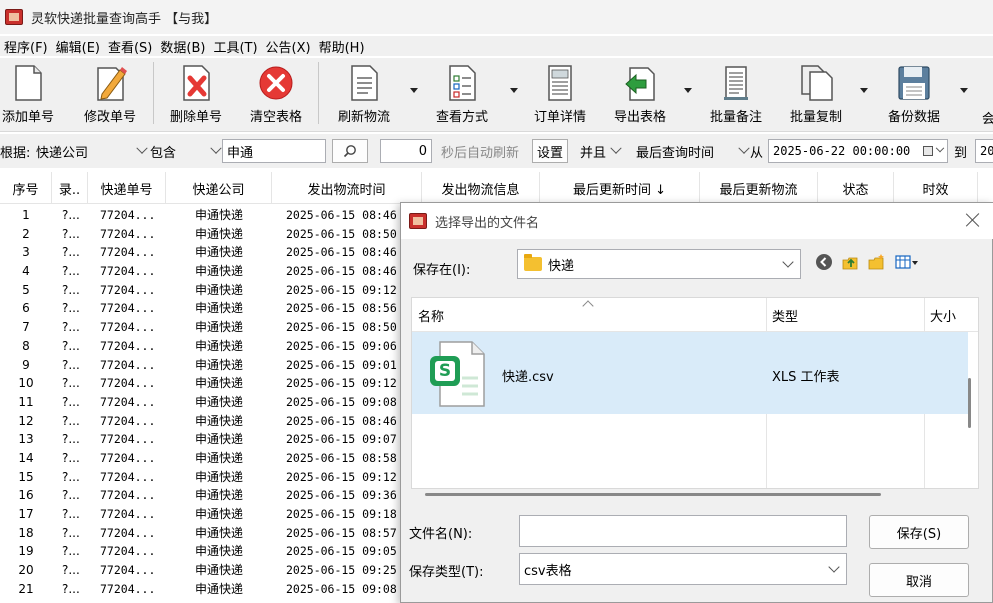  I want to click on search-button, so click(350, 151).